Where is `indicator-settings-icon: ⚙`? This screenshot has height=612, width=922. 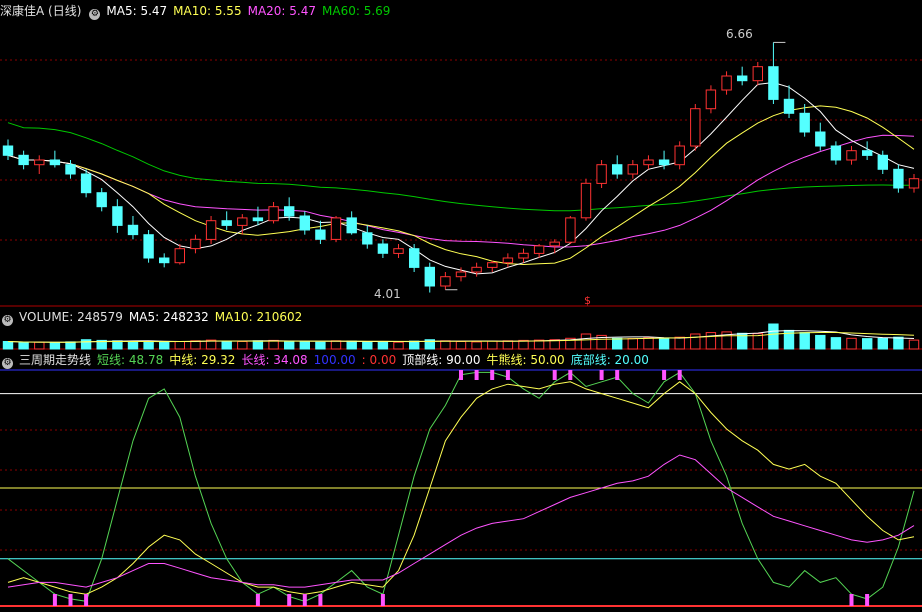
indicator-settings-icon: ⚙ is located at coordinates (7, 363).